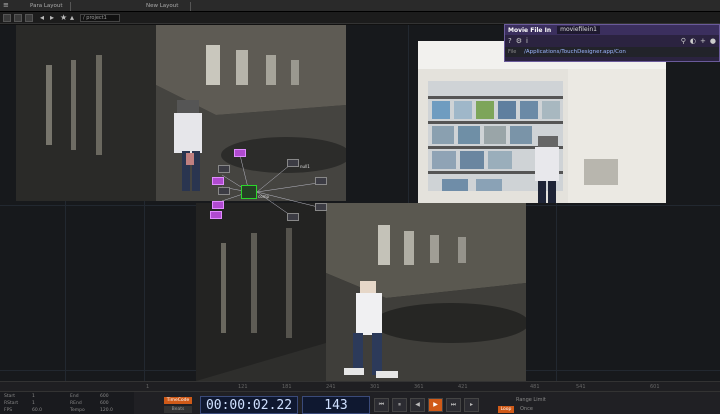 The width and height of the screenshot is (720, 414). Describe the element at coordinates (18, 18) in the screenshot. I see `split-button` at that location.